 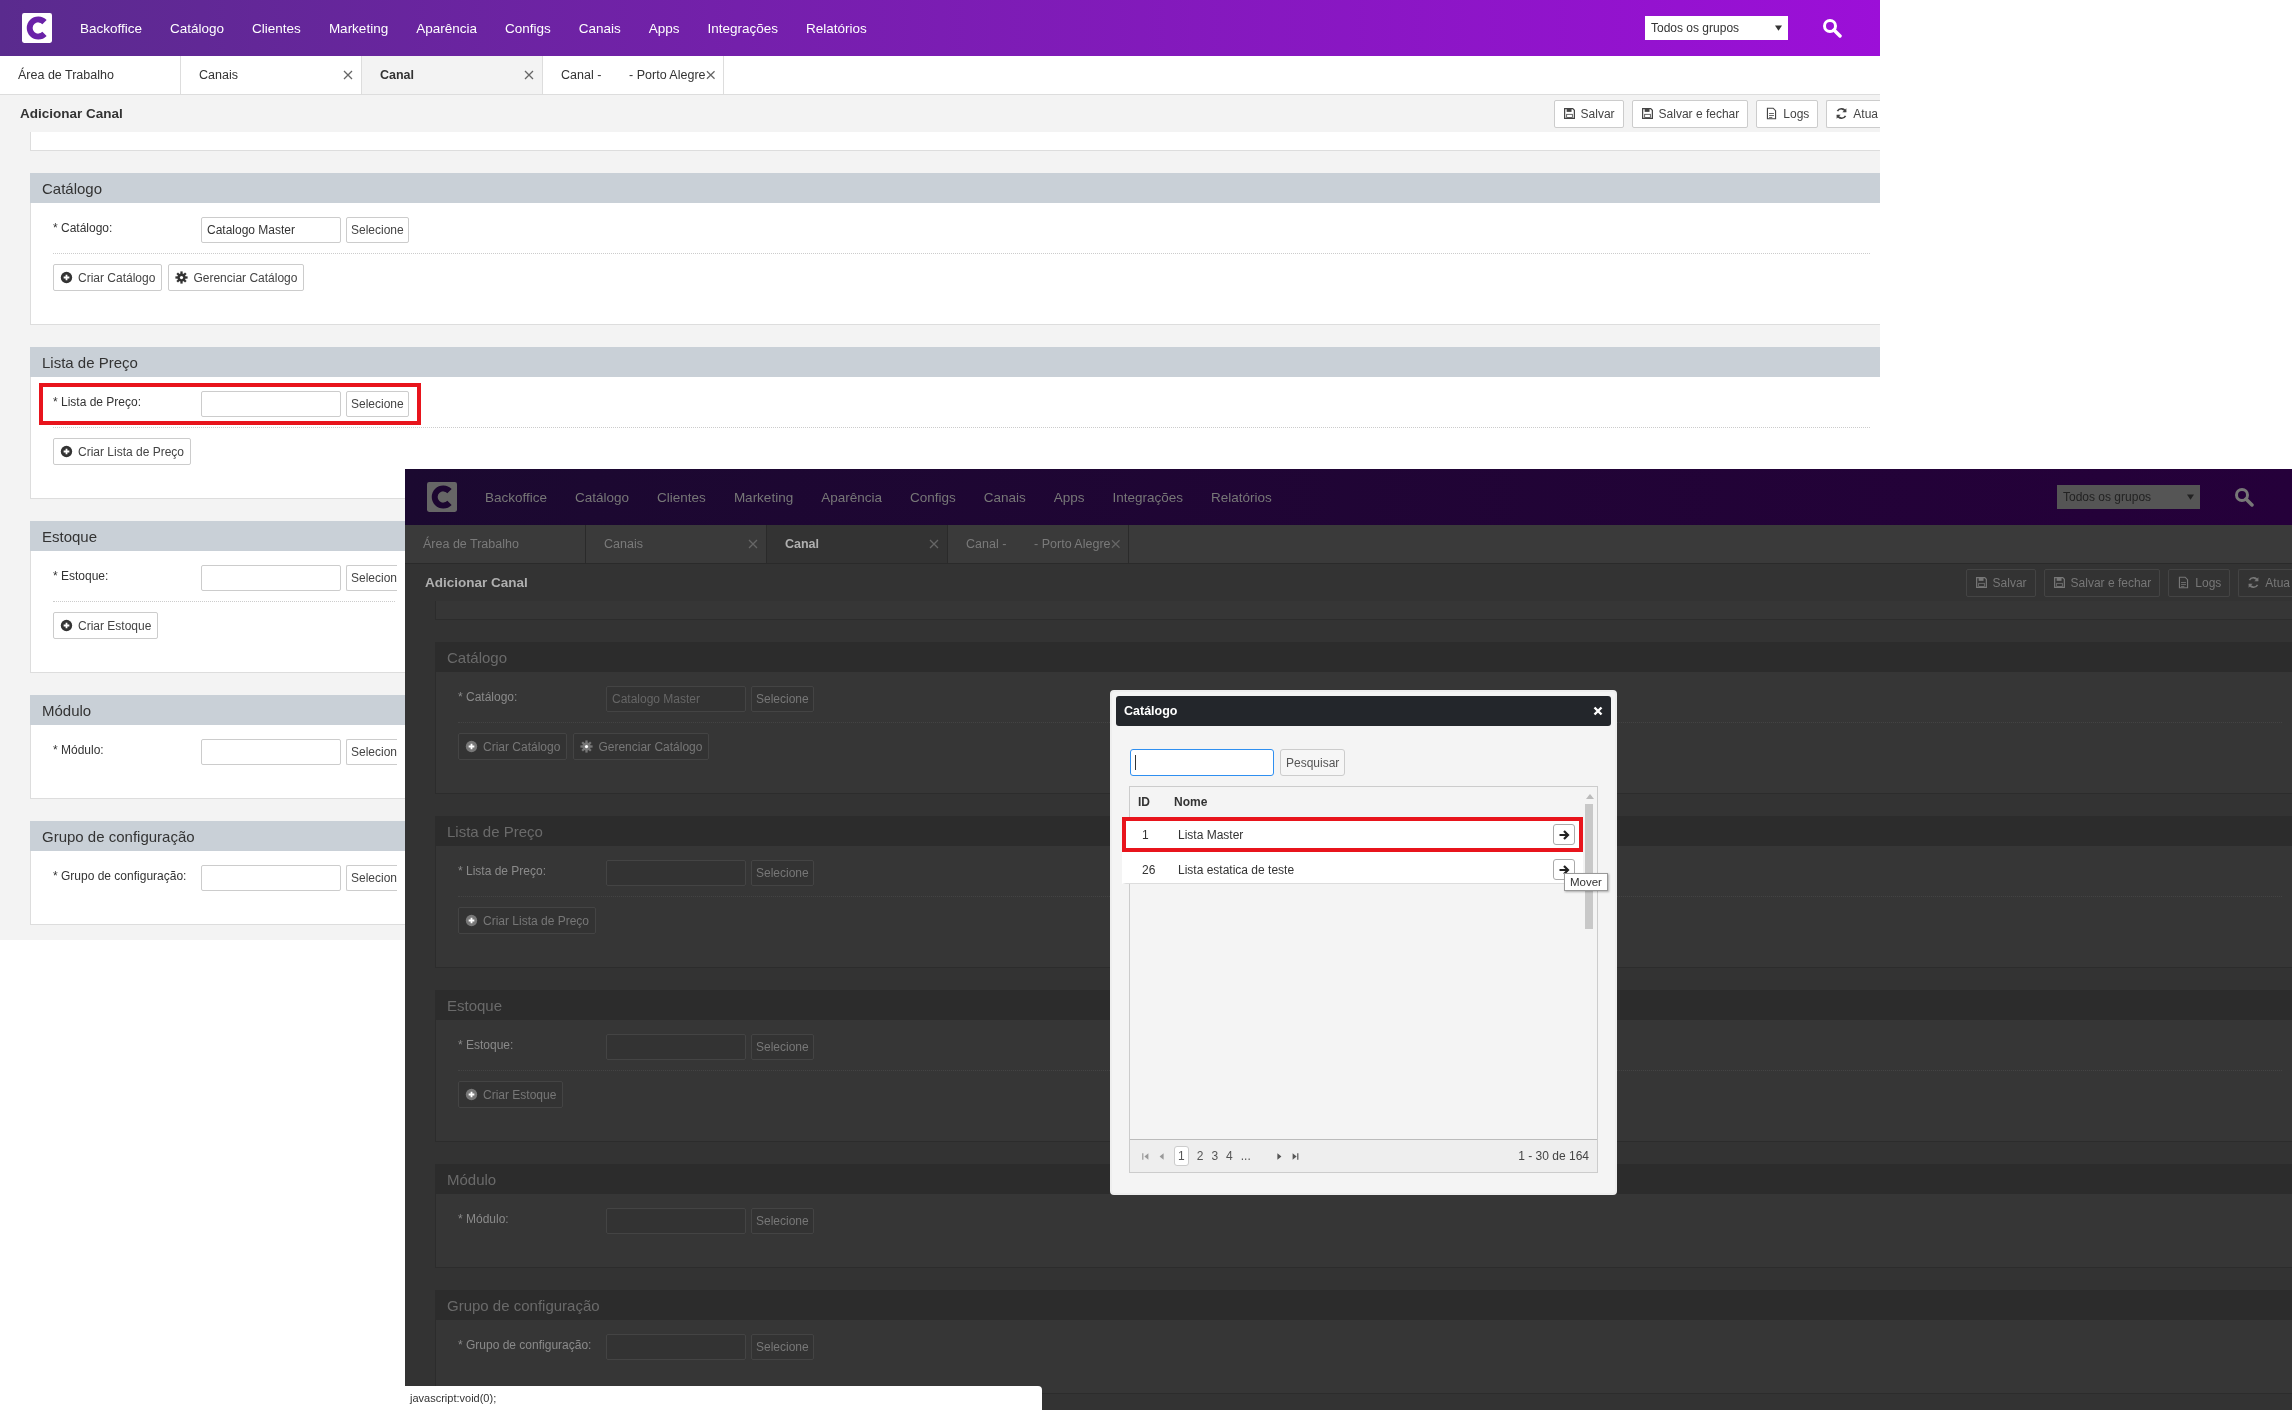 I want to click on status-bar: javascript:void(0);, so click(x=723, y=1398).